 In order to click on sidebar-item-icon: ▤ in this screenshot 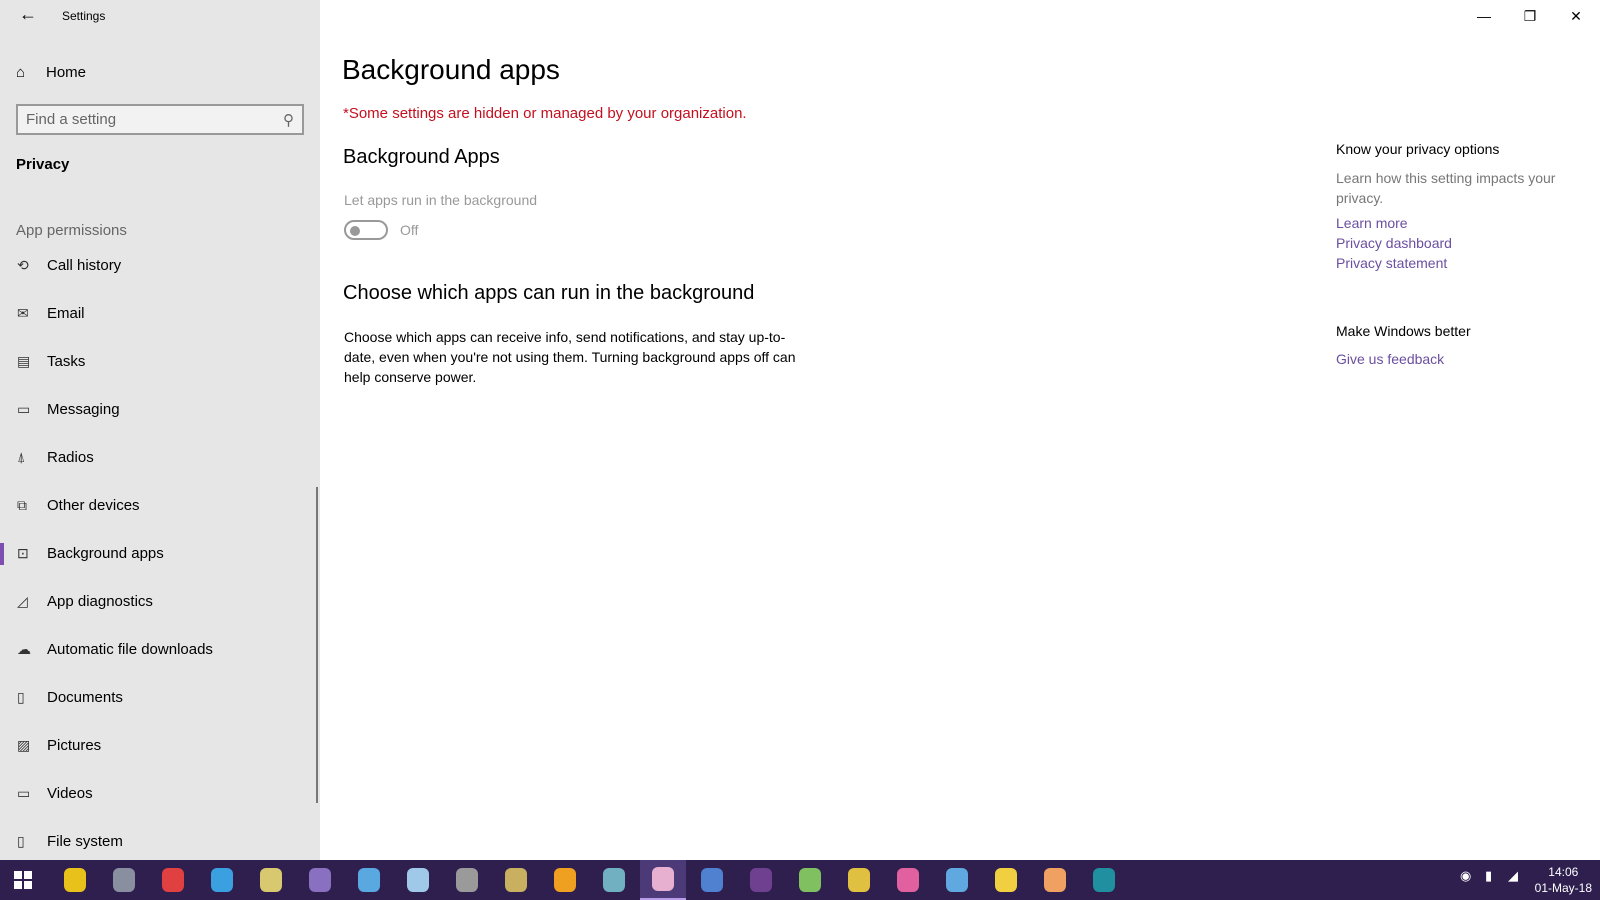, I will do `click(24, 360)`.